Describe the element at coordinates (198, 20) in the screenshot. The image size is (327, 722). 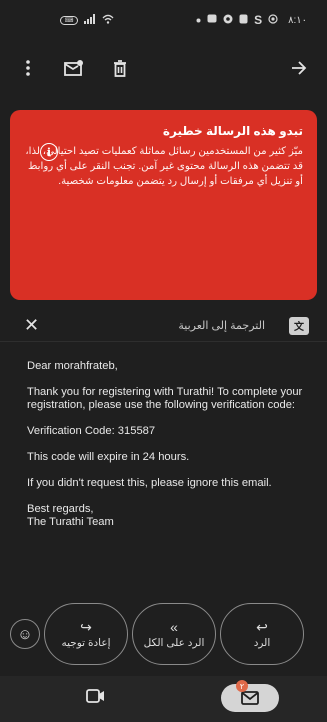
I see `dot-icon` at that location.